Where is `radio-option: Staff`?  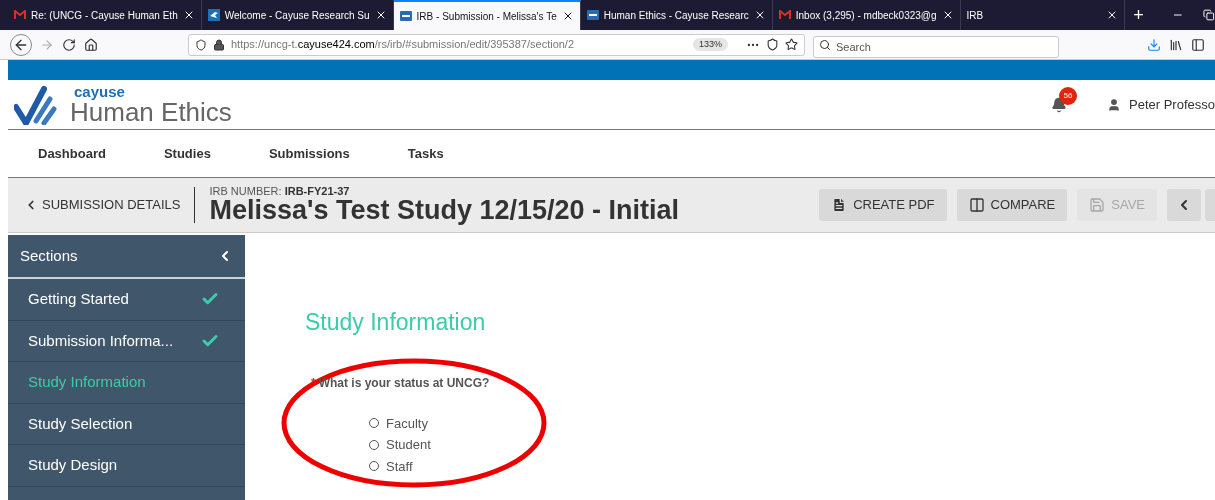 radio-option: Staff is located at coordinates (400, 466).